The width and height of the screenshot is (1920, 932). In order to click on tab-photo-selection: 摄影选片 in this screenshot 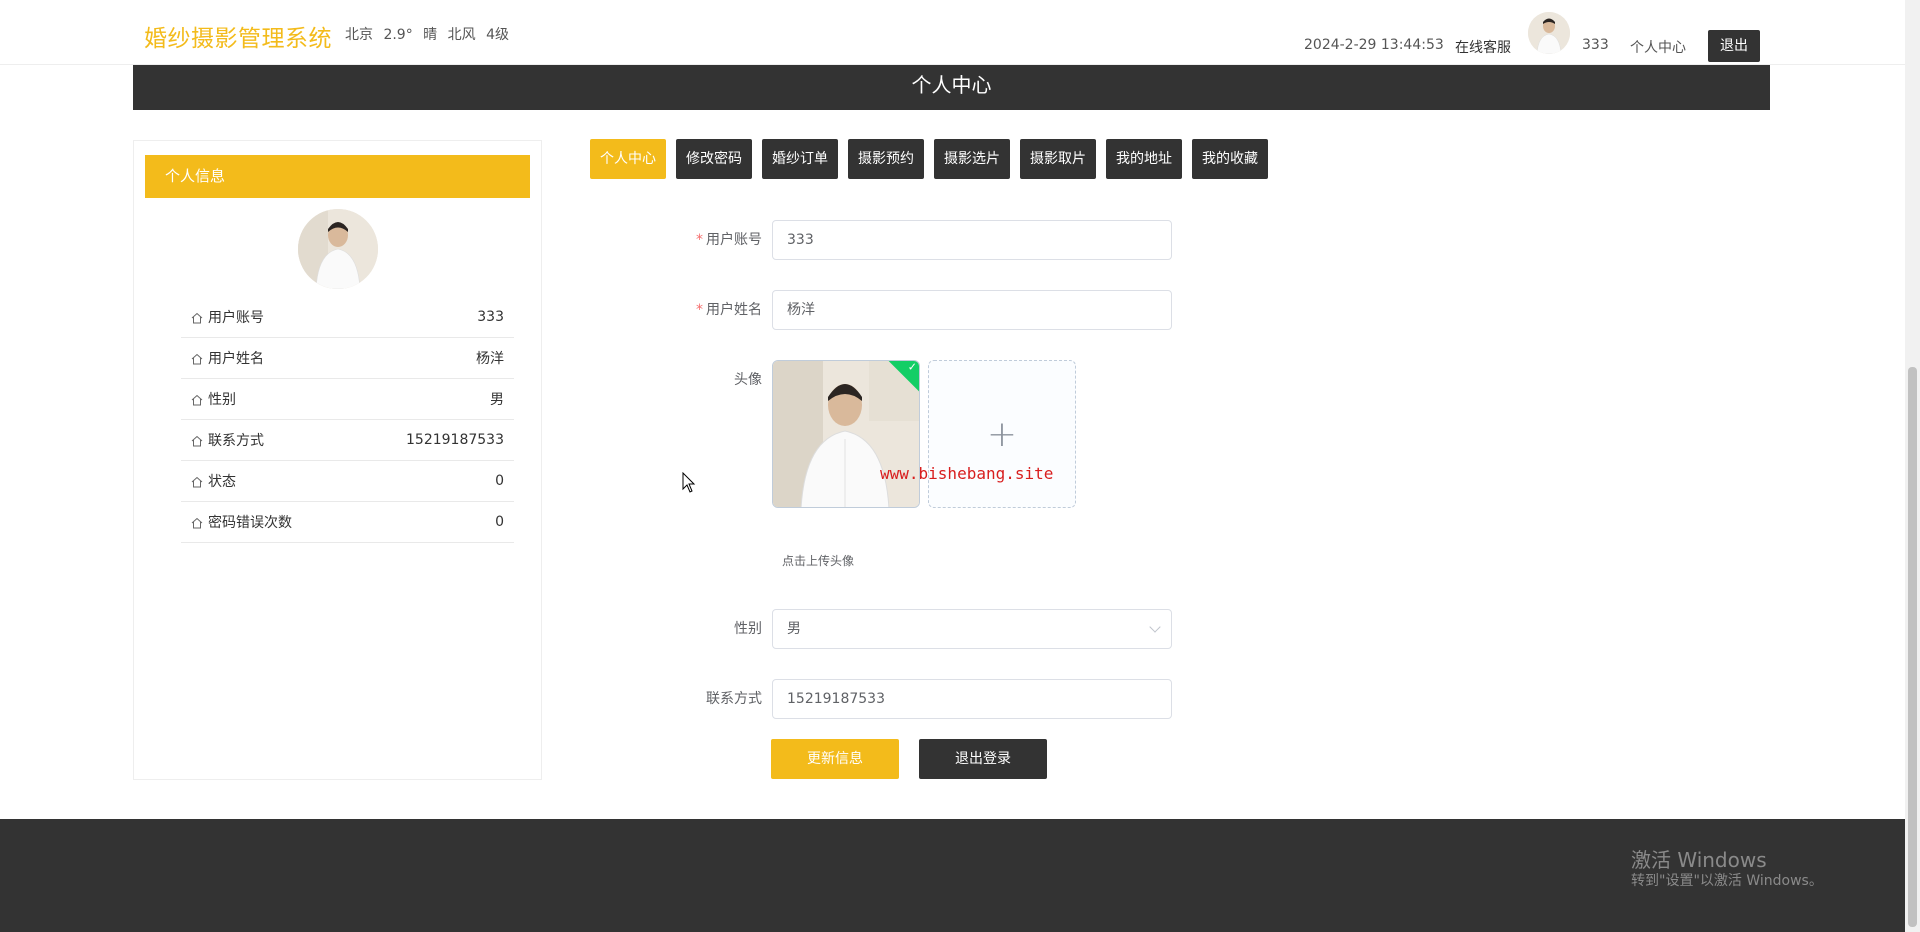, I will do `click(972, 159)`.